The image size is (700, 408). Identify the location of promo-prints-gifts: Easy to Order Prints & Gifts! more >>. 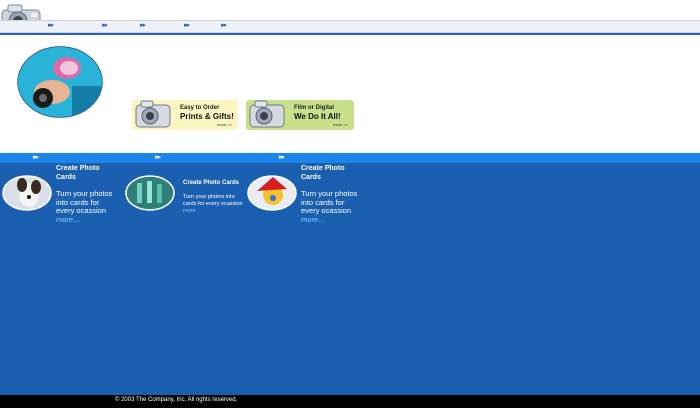
(185, 115).